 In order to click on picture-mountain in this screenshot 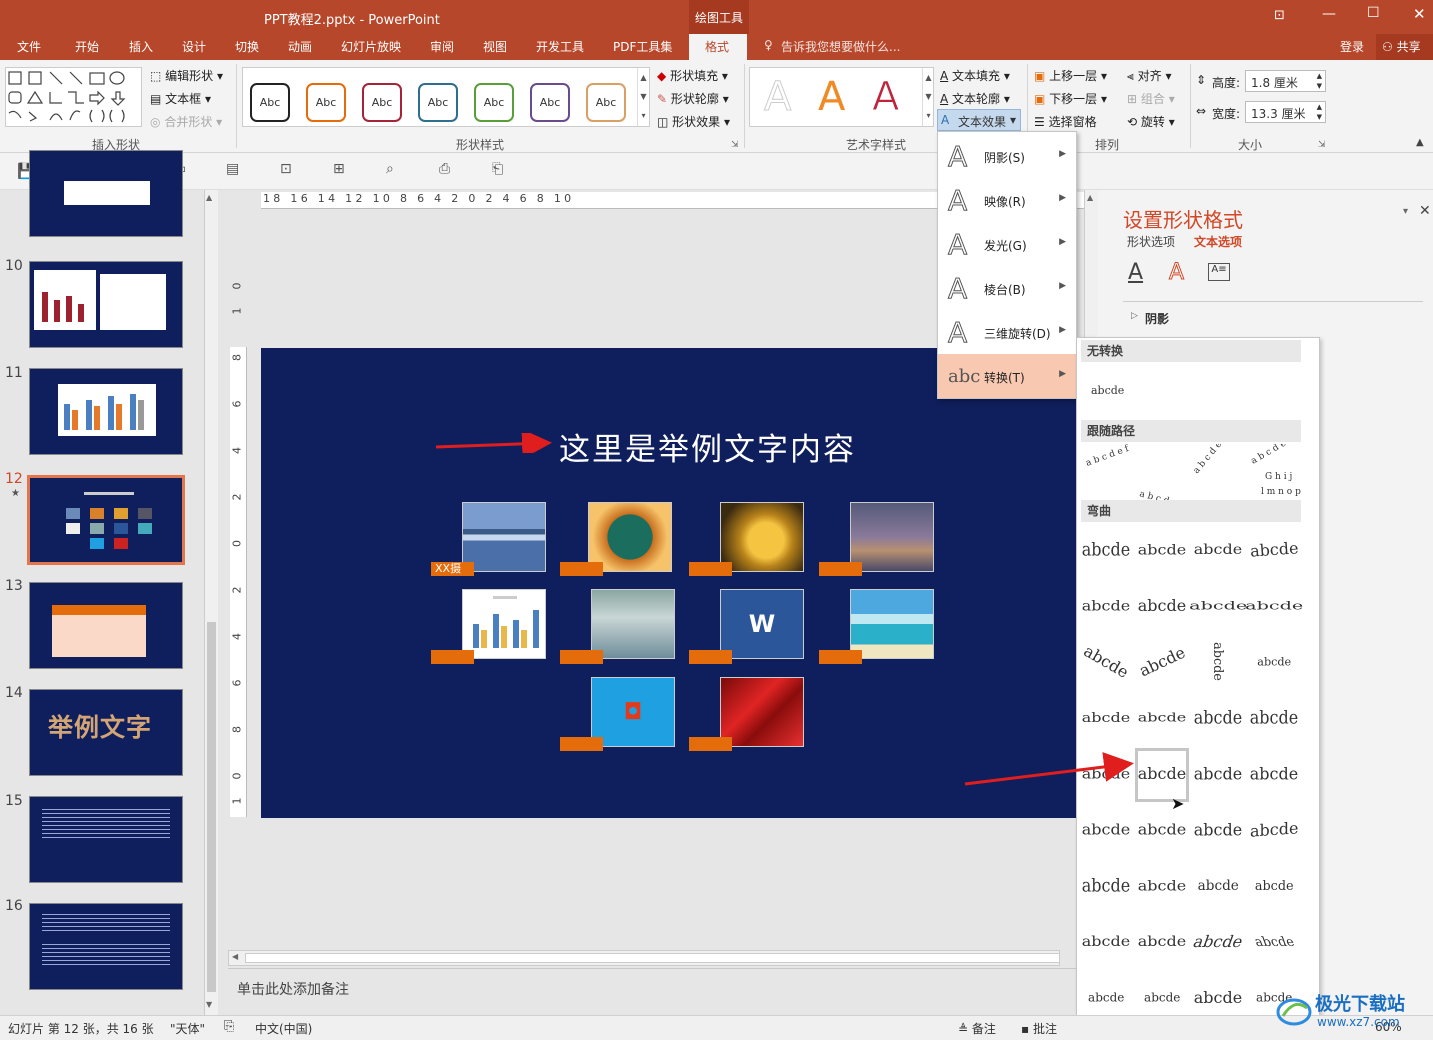, I will do `click(504, 537)`.